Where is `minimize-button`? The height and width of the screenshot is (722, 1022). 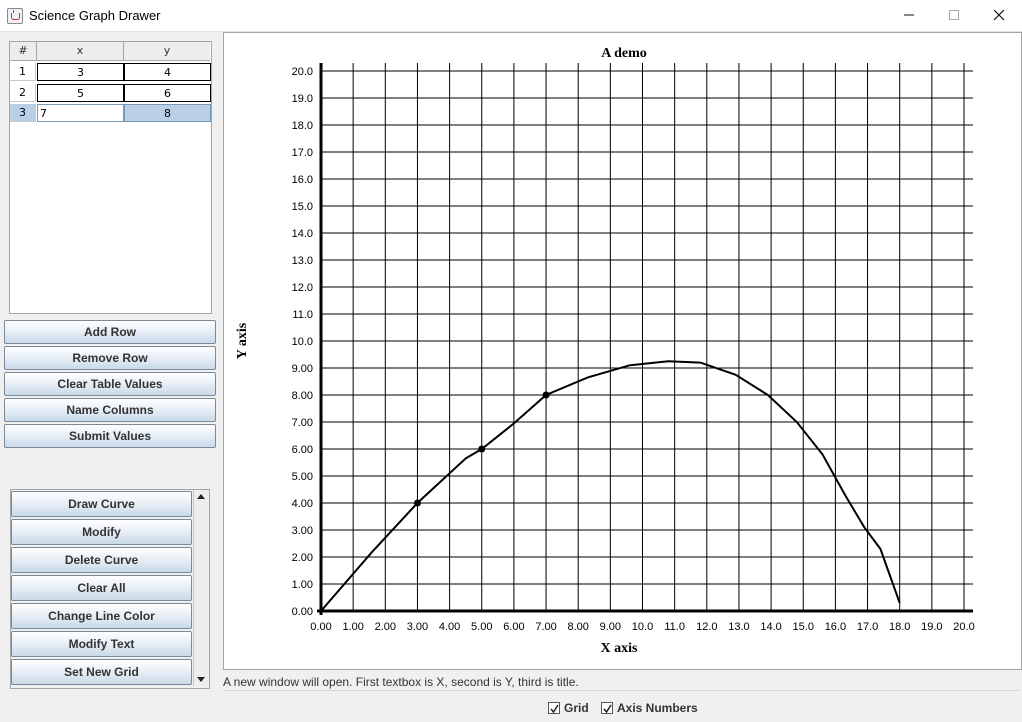 minimize-button is located at coordinates (909, 15).